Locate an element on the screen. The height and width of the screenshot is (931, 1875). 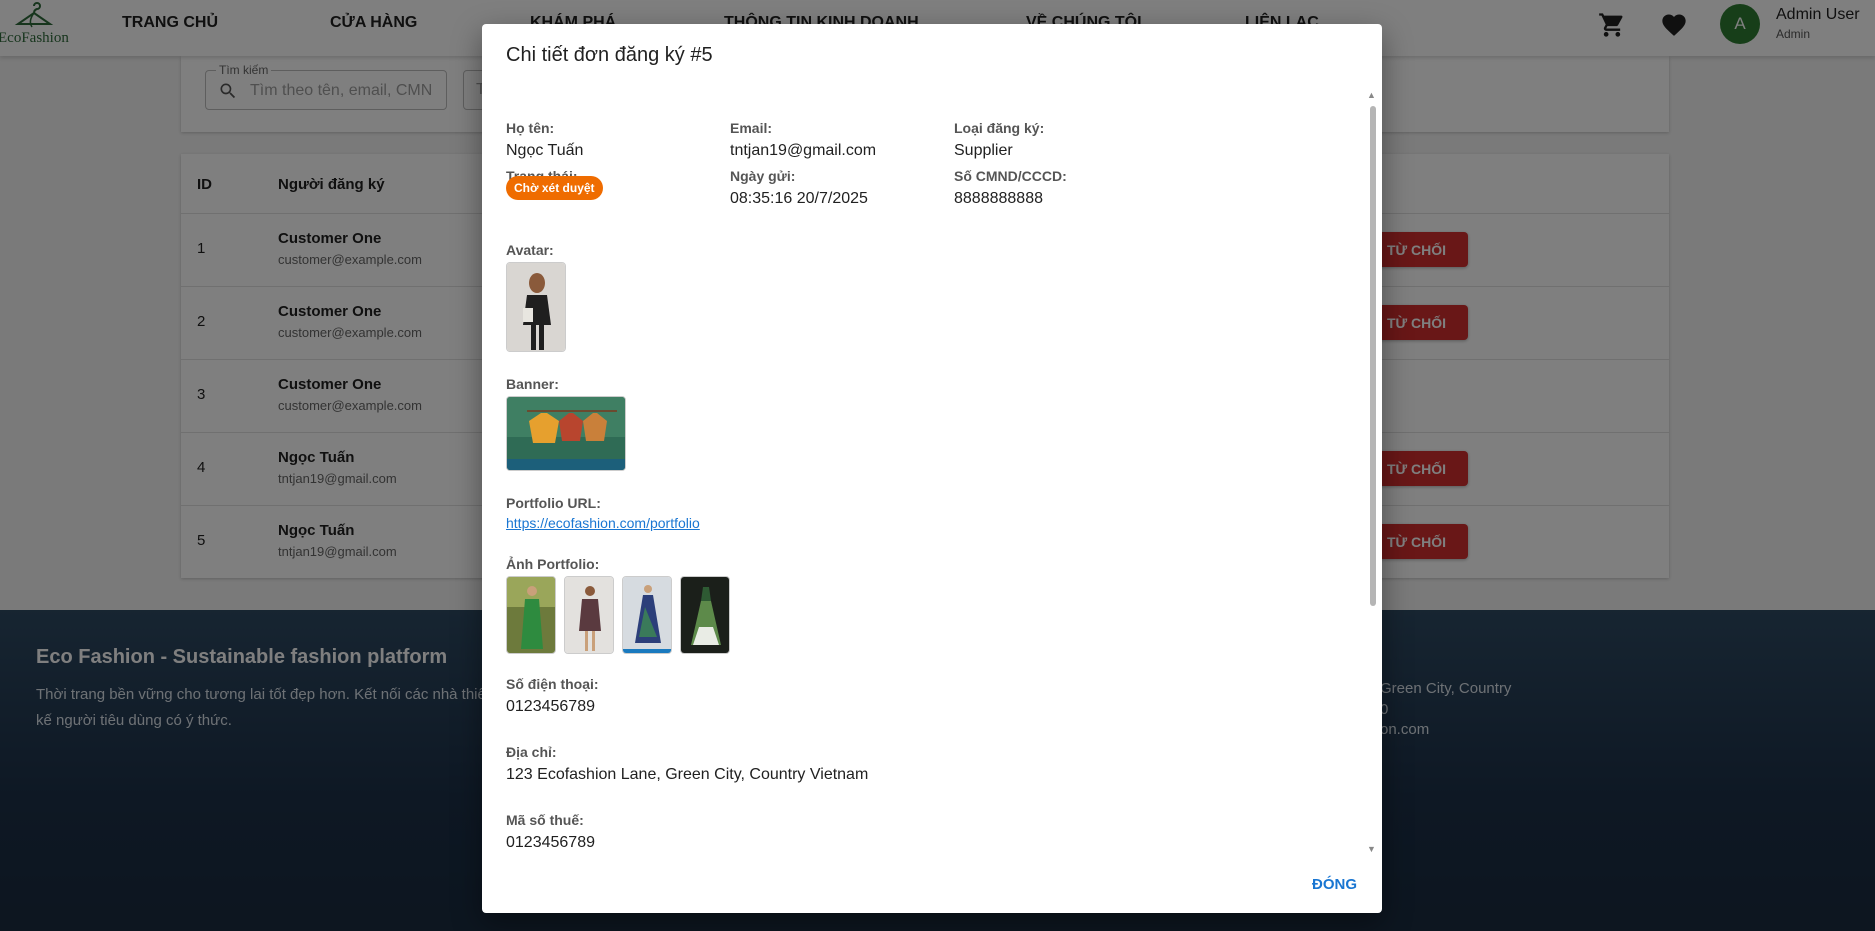
banner-label: Banner: is located at coordinates (532, 384).